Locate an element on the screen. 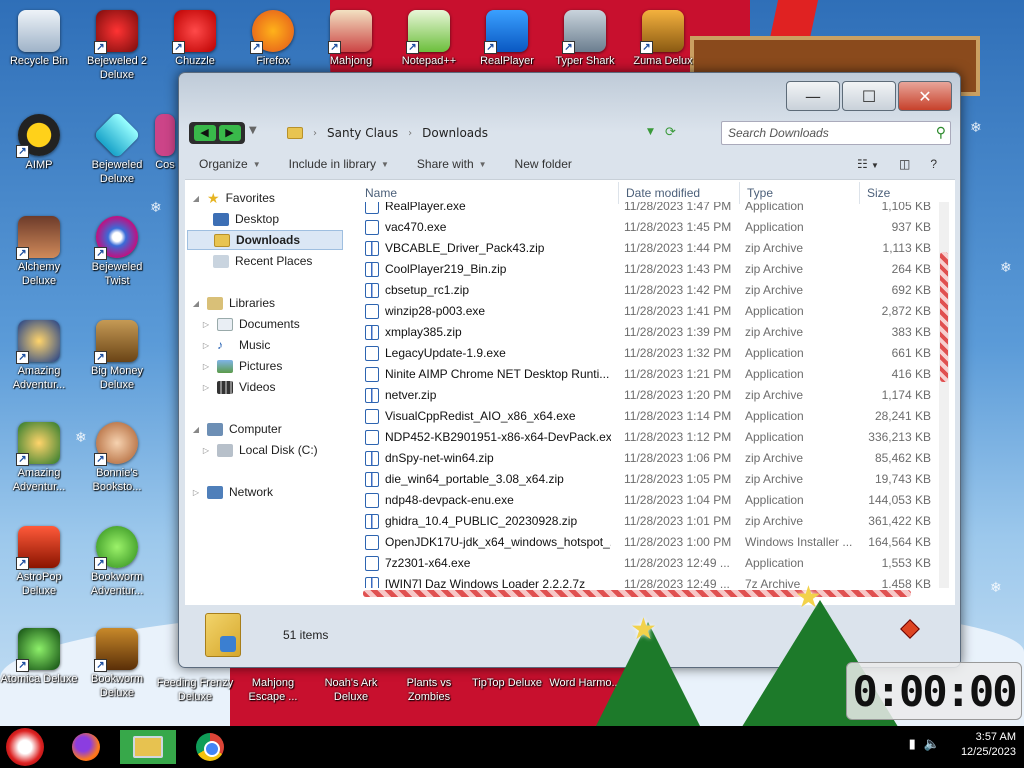 The image size is (1024, 768). desktop-icon-plants-vs-zombies: Plants vs Zombies is located at coordinates (429, 690).